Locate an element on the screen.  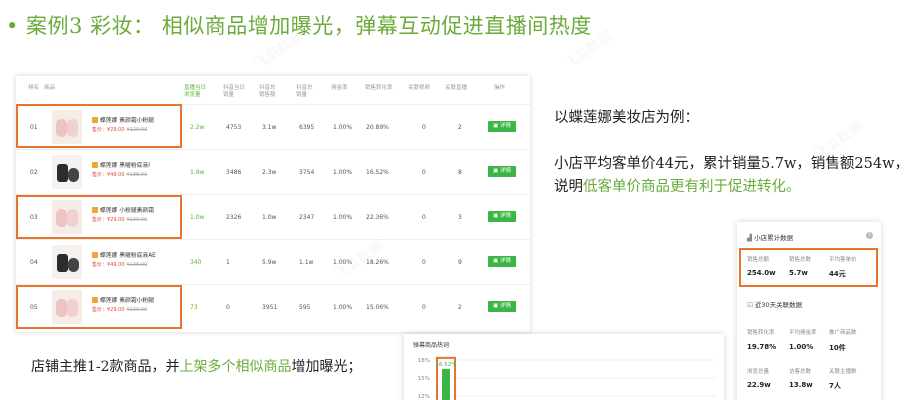
y-tick-label: 18% is located at coordinates (424, 361).